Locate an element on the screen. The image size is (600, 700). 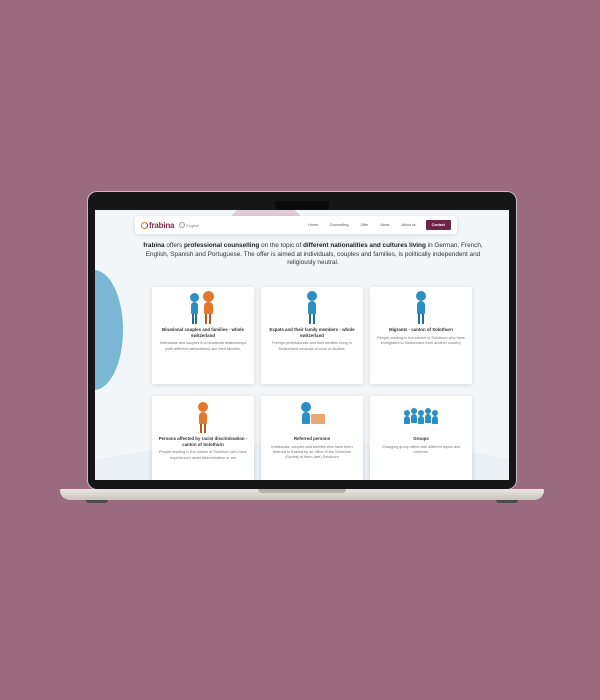
intro-part: on the topic of is located at coordinates (281, 245).